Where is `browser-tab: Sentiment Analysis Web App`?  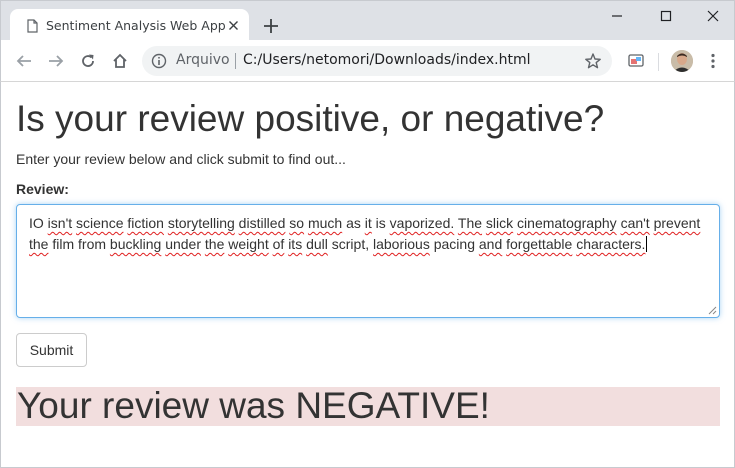
browser-tab: Sentiment Analysis Web App is located at coordinates (129, 25).